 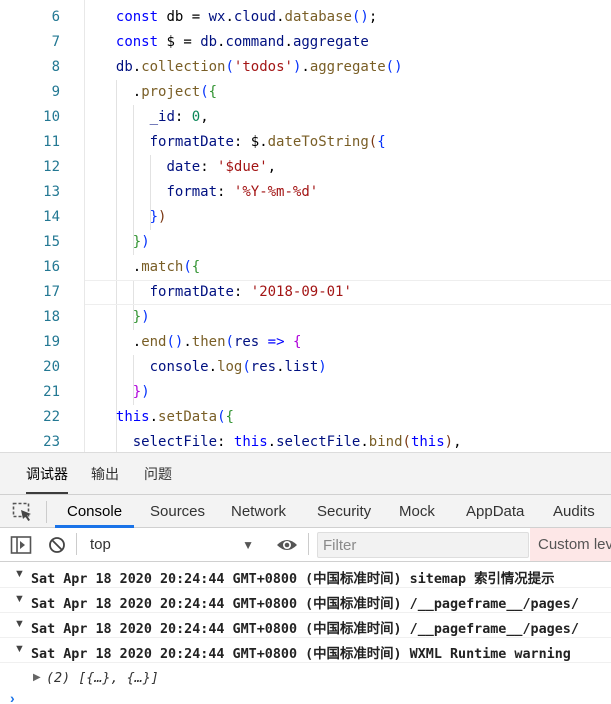 What do you see at coordinates (158, 474) in the screenshot?
I see `tab-problems: 问题` at bounding box center [158, 474].